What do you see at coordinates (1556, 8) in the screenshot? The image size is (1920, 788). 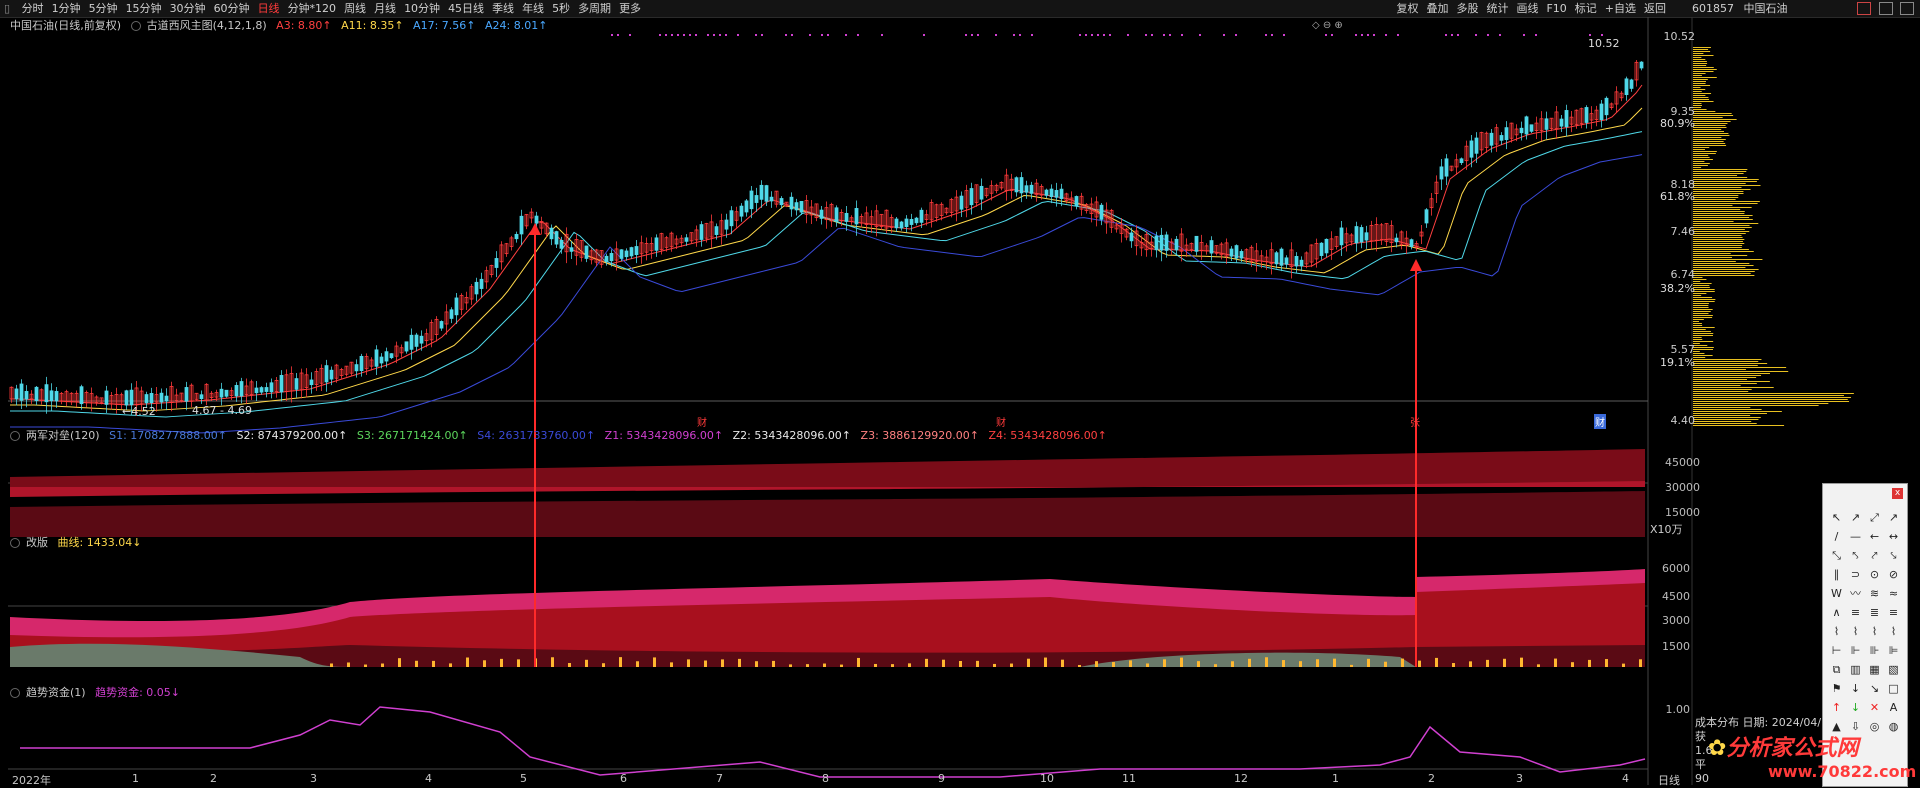 I see `toolbar-action: F10` at bounding box center [1556, 8].